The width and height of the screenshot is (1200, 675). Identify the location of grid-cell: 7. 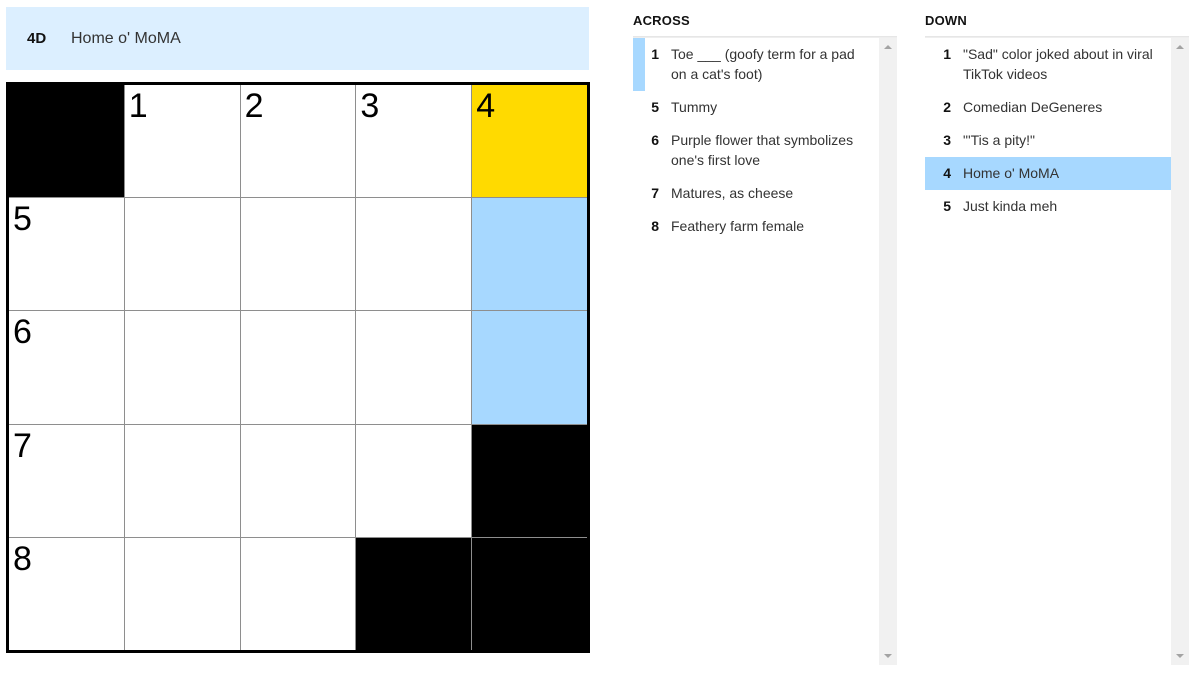
(66, 480).